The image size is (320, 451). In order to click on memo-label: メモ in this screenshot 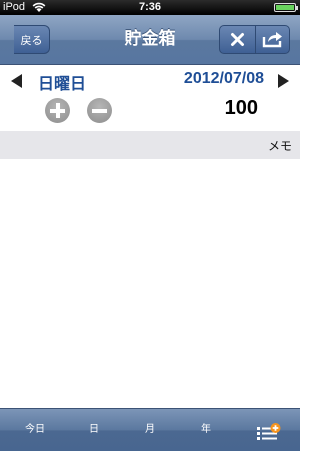, I will do `click(279, 146)`.